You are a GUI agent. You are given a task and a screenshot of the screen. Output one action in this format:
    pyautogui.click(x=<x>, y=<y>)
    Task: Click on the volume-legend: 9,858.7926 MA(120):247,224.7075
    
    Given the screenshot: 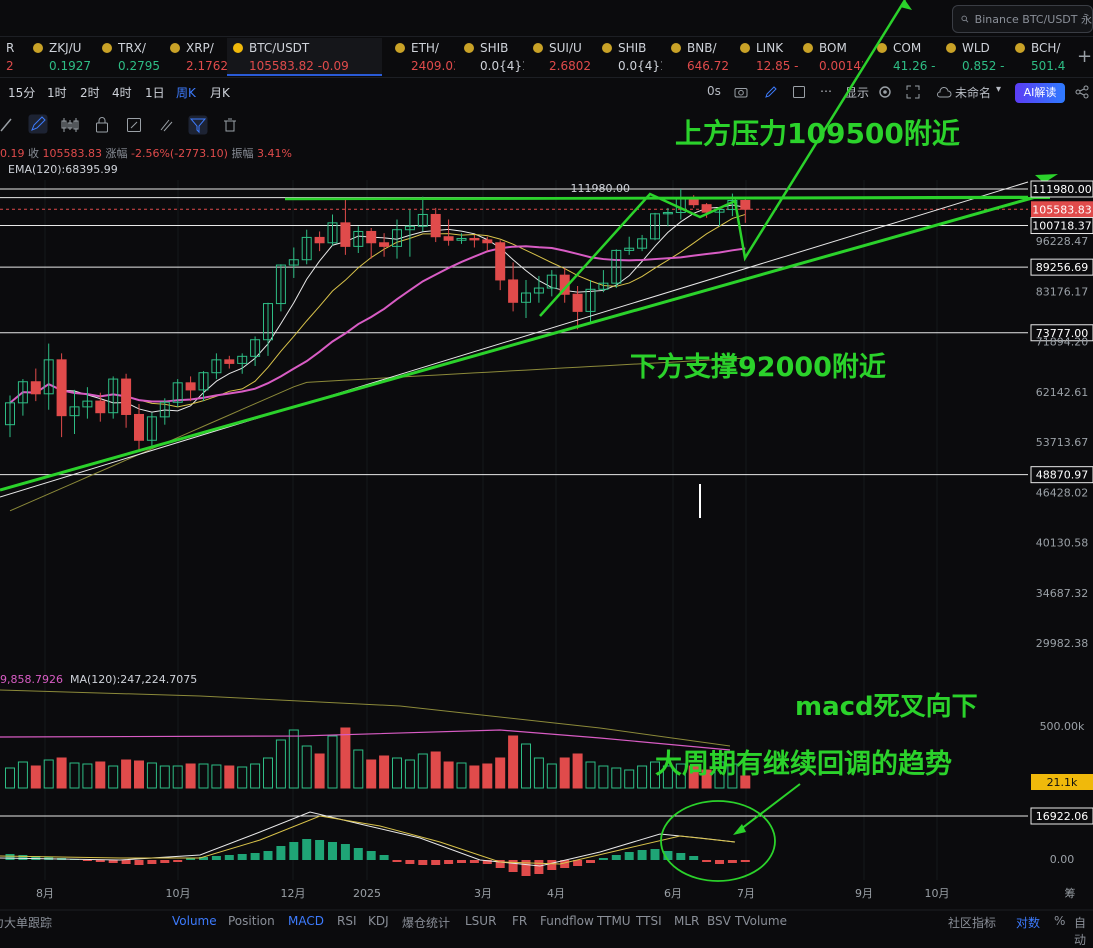 What is the action you would take?
    pyautogui.click(x=98, y=679)
    